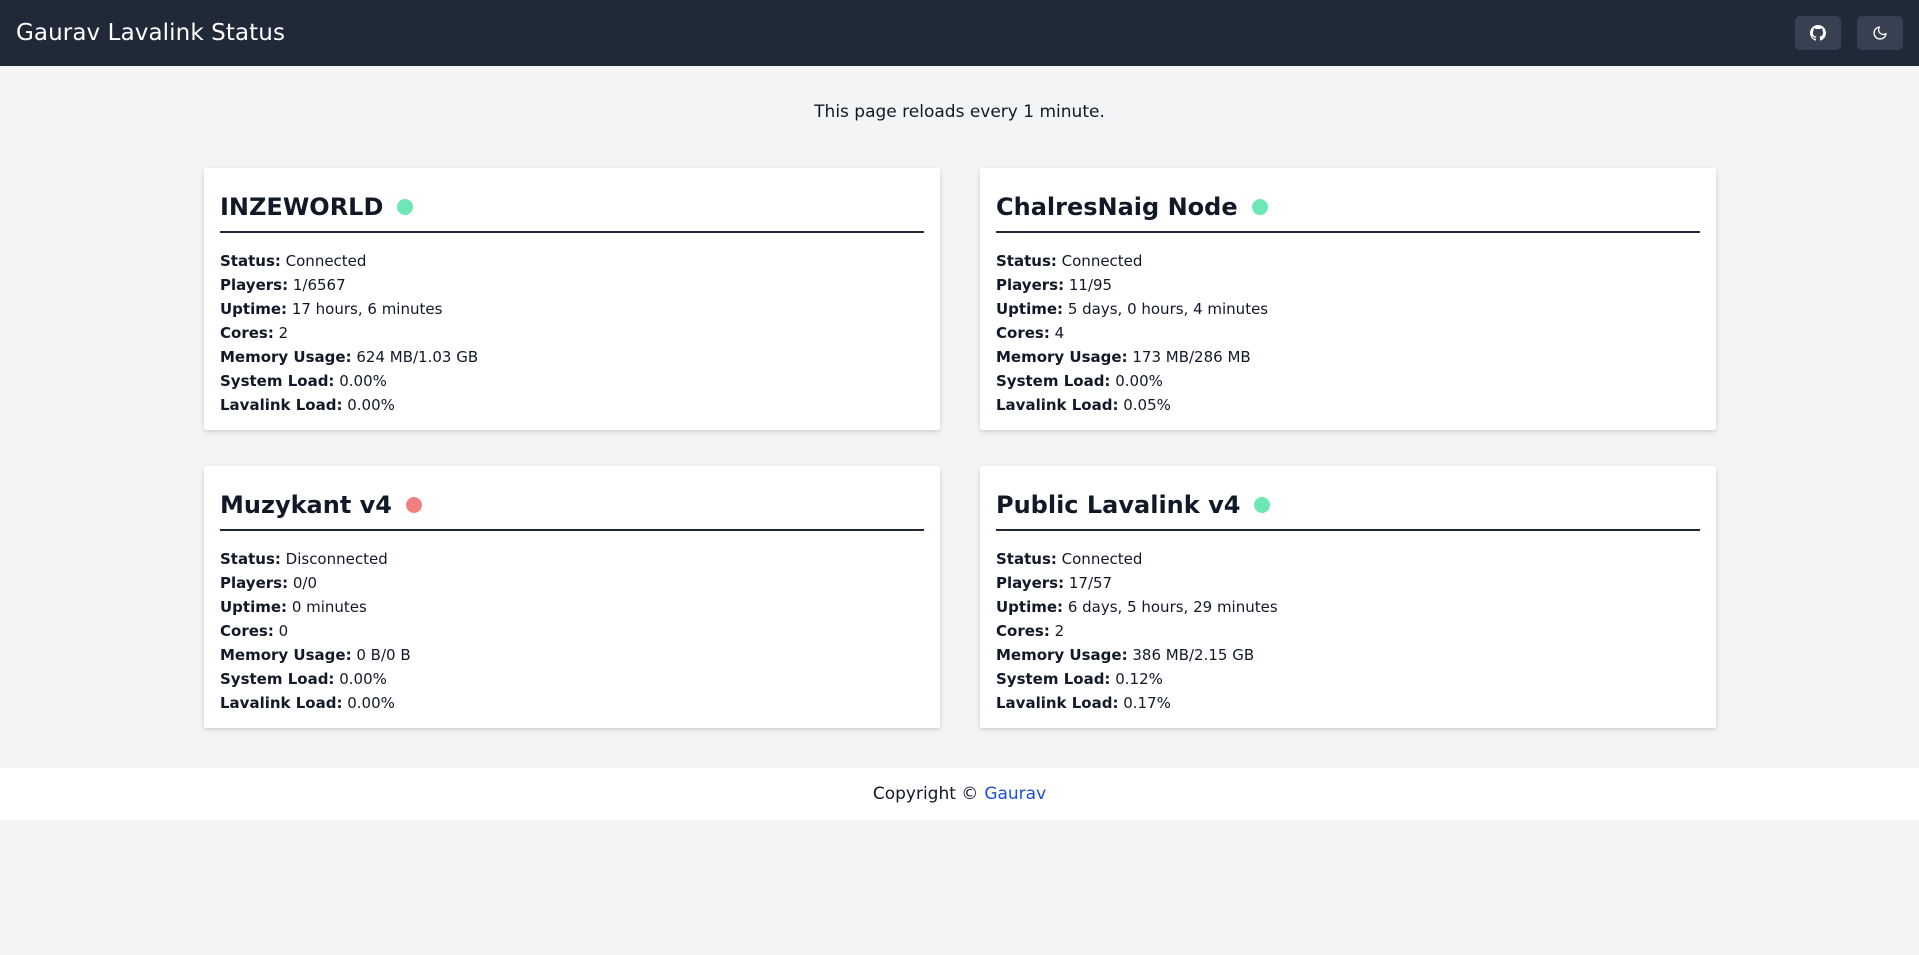  I want to click on author-link: Gaurav, so click(1015, 794).